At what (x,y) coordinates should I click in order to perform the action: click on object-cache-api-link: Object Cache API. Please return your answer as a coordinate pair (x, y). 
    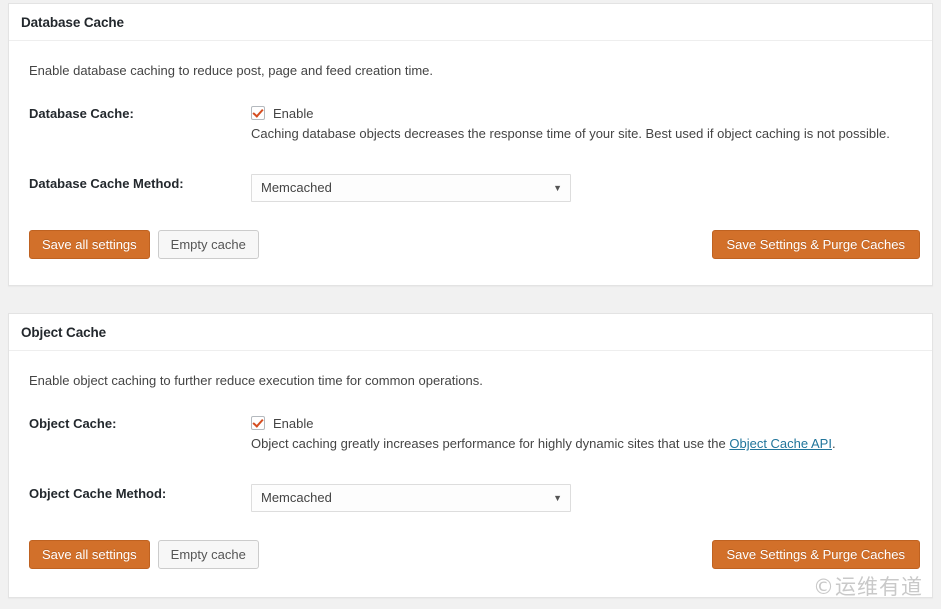
    Looking at the image, I should click on (780, 443).